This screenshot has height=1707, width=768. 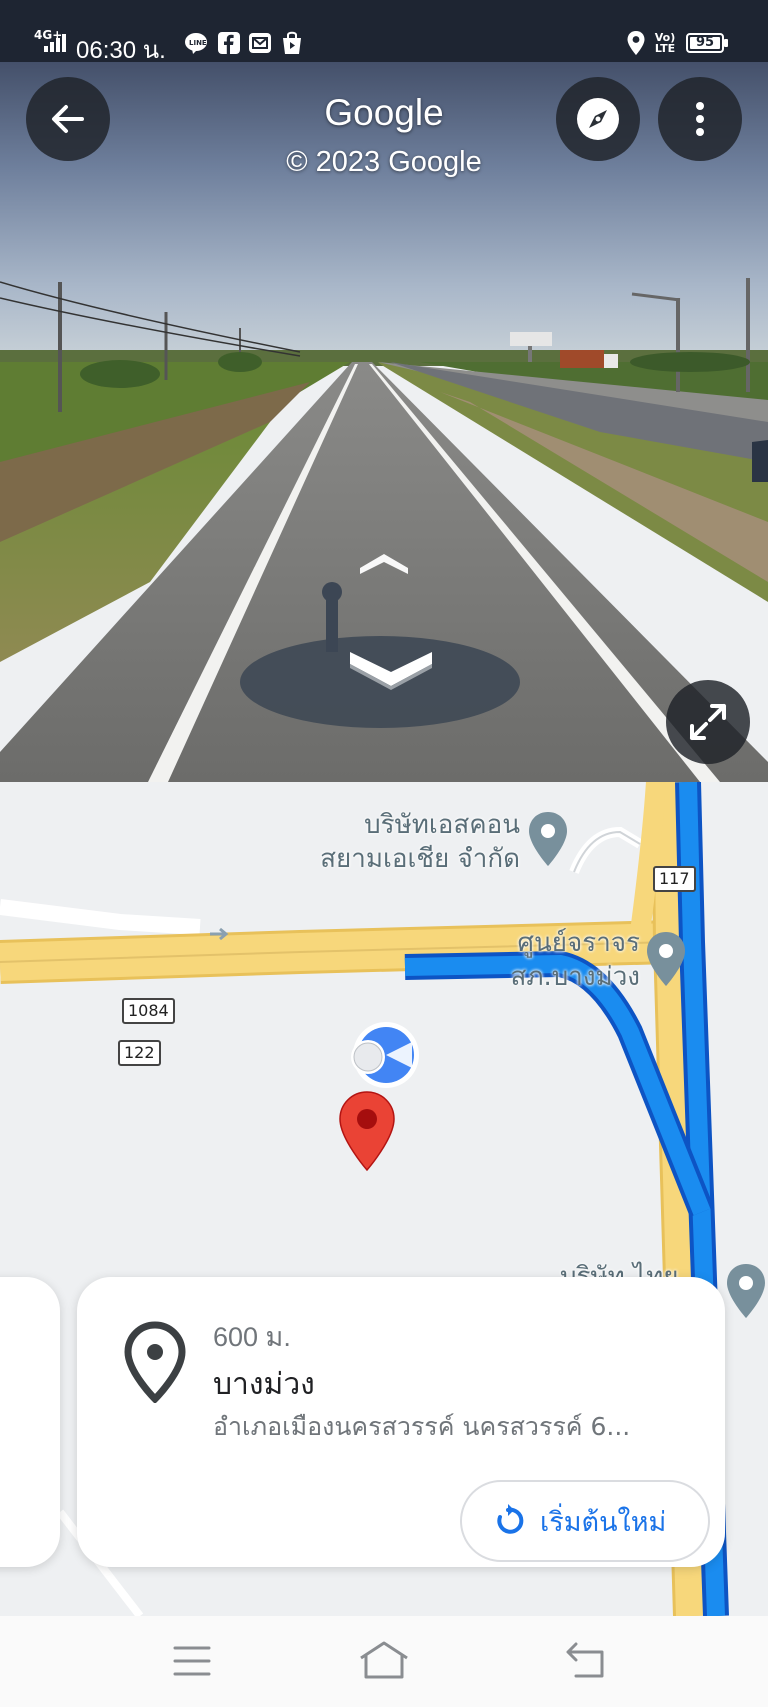 I want to click on place-marker-icon, so click(x=155, y=1364).